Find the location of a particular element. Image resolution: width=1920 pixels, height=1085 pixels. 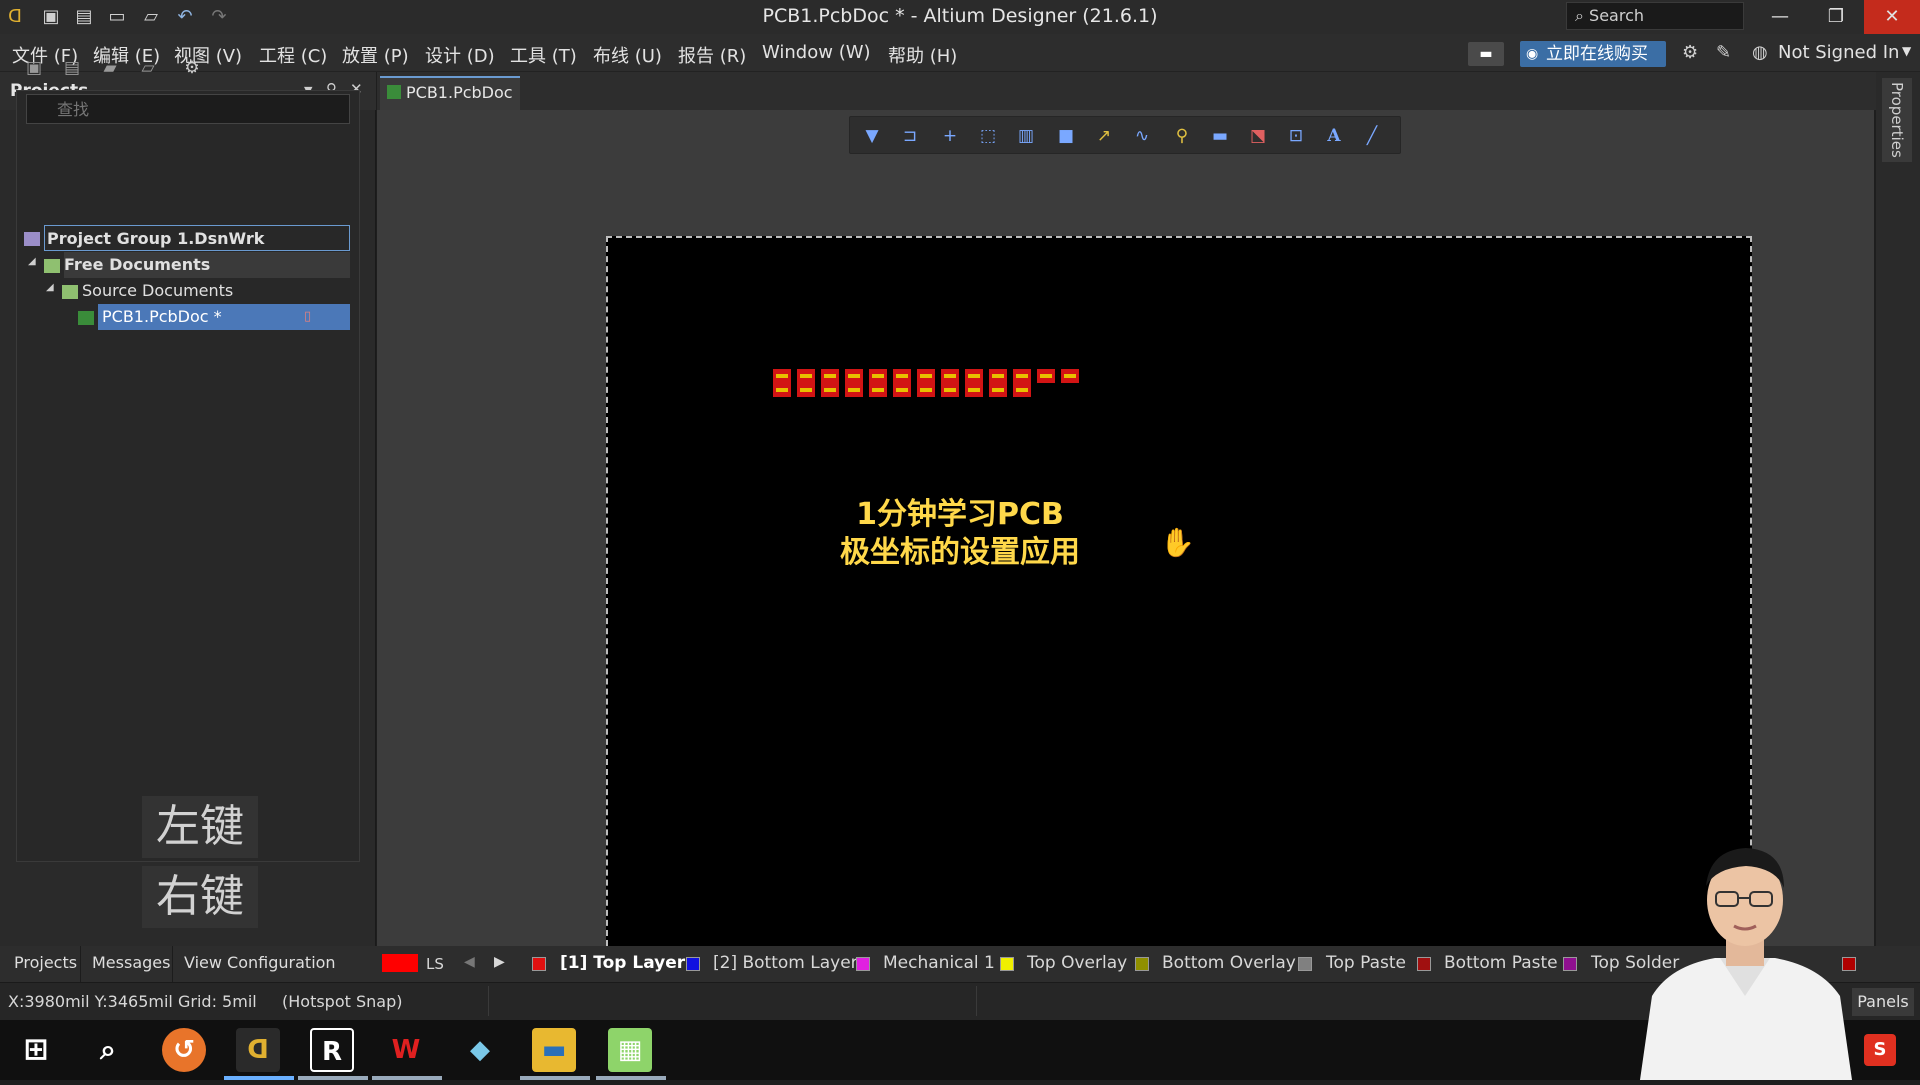

tree-item-free-documents: Free Documents is located at coordinates (207, 265).